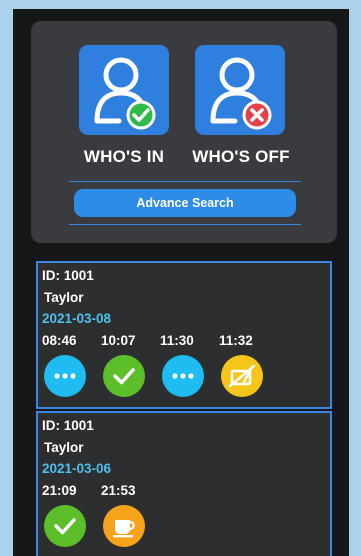  What do you see at coordinates (125, 93) in the screenshot?
I see `user-checked-icon` at bounding box center [125, 93].